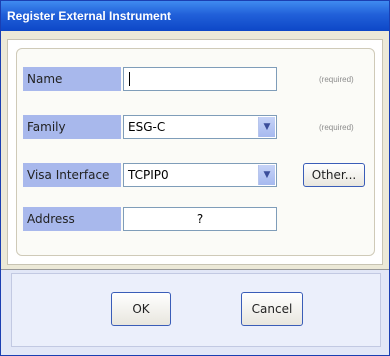  What do you see at coordinates (89, 16) in the screenshot?
I see `dialog-title: Register External Instrument` at bounding box center [89, 16].